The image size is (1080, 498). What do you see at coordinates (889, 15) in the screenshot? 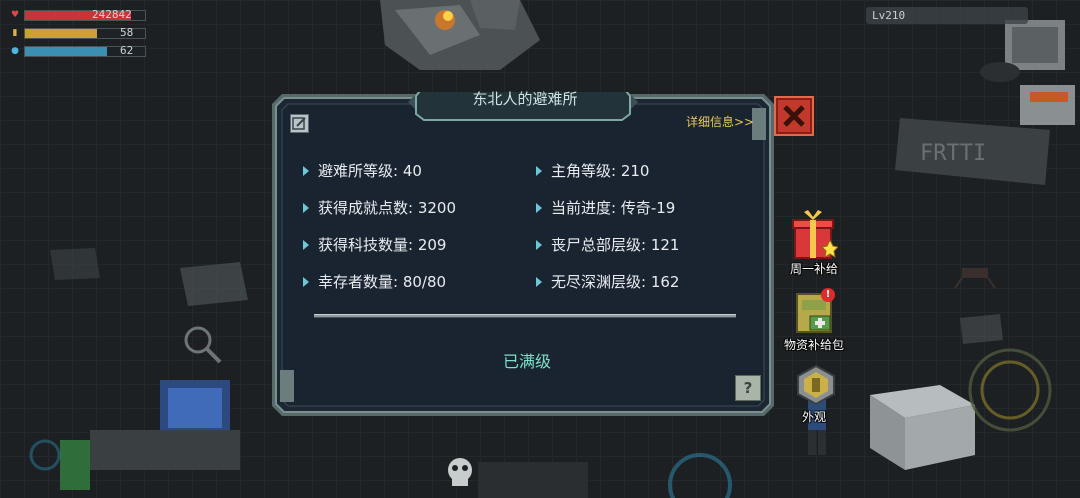
I see `player-level-text: Lv210` at bounding box center [889, 15].